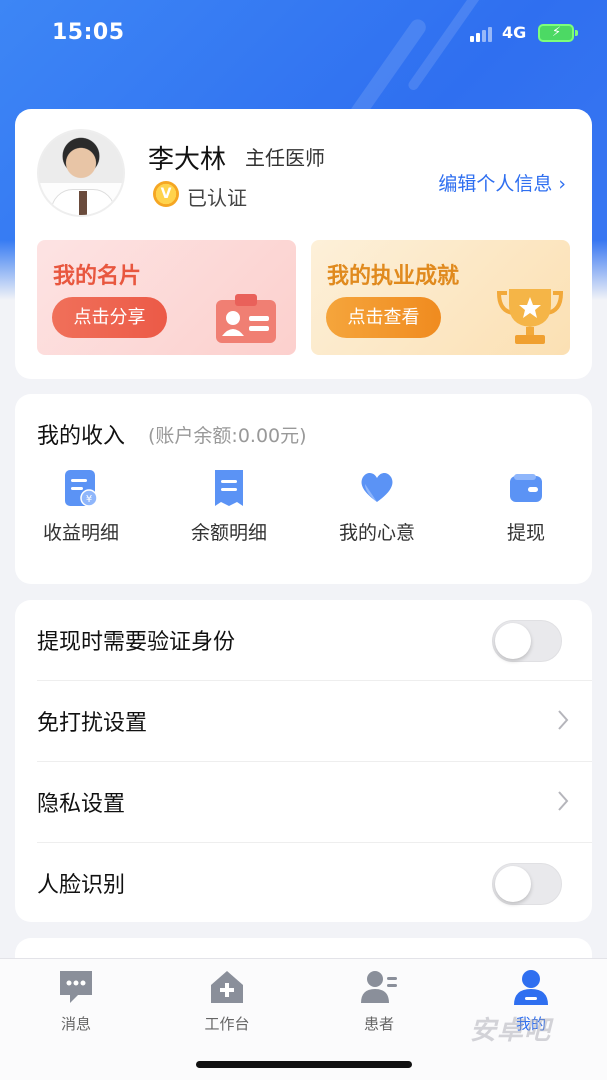 The width and height of the screenshot is (607, 1080). Describe the element at coordinates (187, 160) in the screenshot. I see `doctor-name: 李大林` at that location.